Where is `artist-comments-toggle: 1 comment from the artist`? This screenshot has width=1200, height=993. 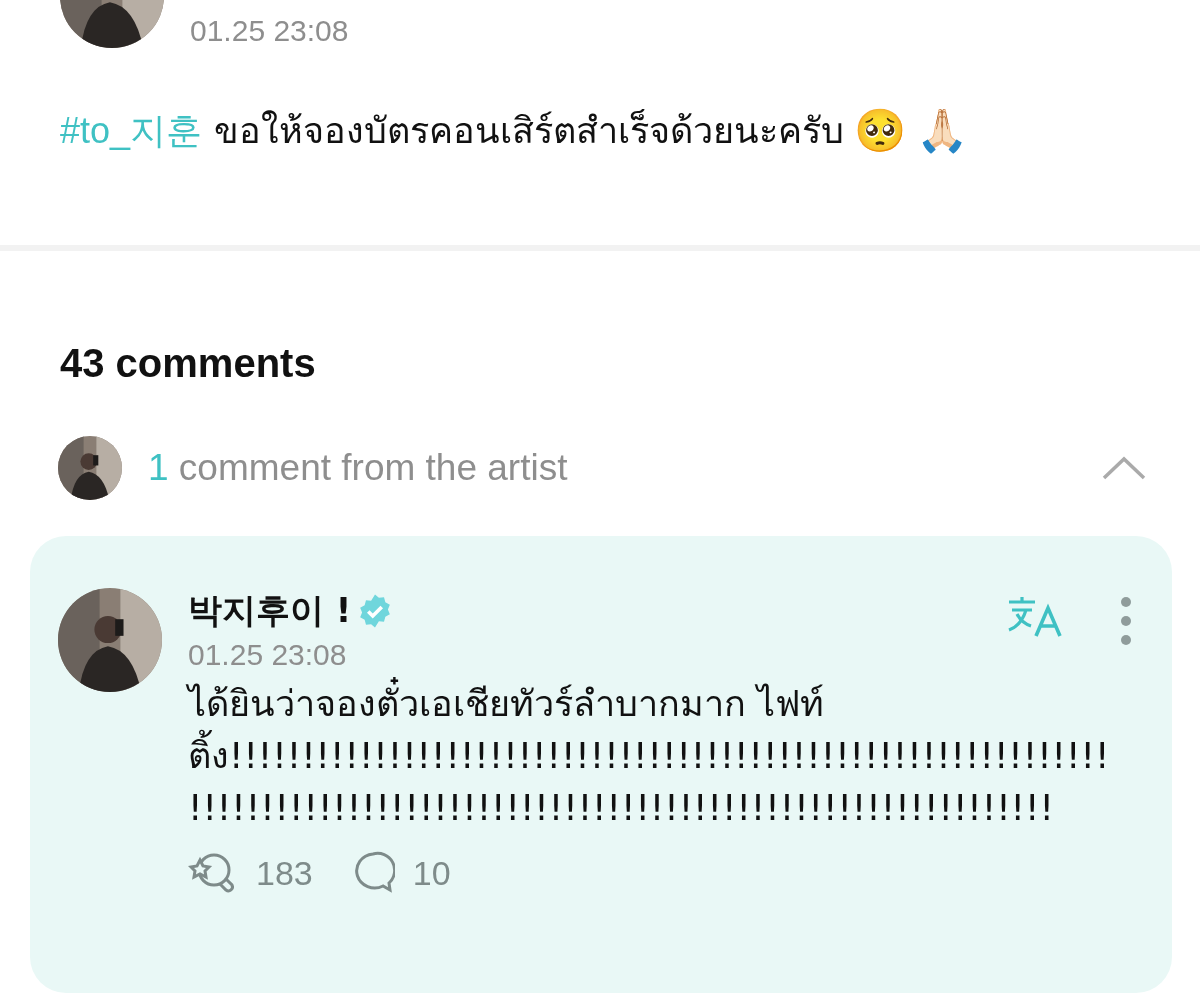
artist-comments-toggle: 1 comment from the artist is located at coordinates (612, 468).